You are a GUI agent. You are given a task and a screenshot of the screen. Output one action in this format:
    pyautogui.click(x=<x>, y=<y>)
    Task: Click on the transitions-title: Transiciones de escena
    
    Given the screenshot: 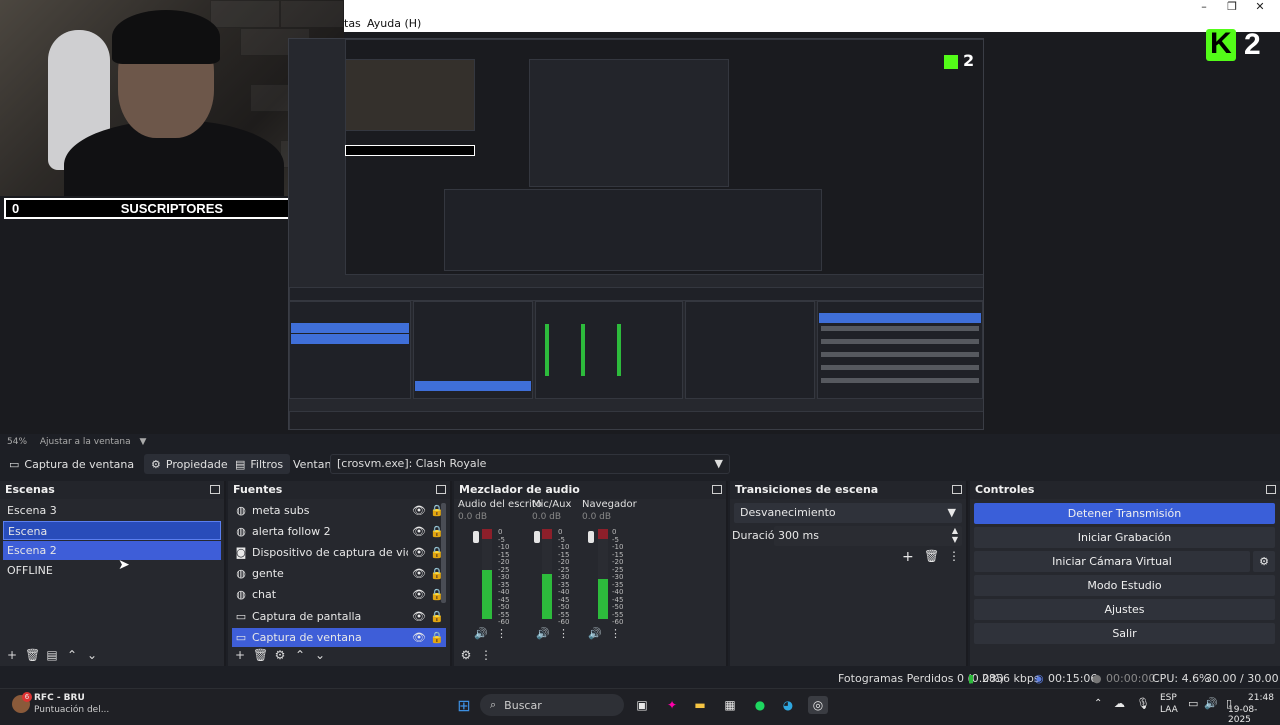 What is the action you would take?
    pyautogui.click(x=848, y=490)
    